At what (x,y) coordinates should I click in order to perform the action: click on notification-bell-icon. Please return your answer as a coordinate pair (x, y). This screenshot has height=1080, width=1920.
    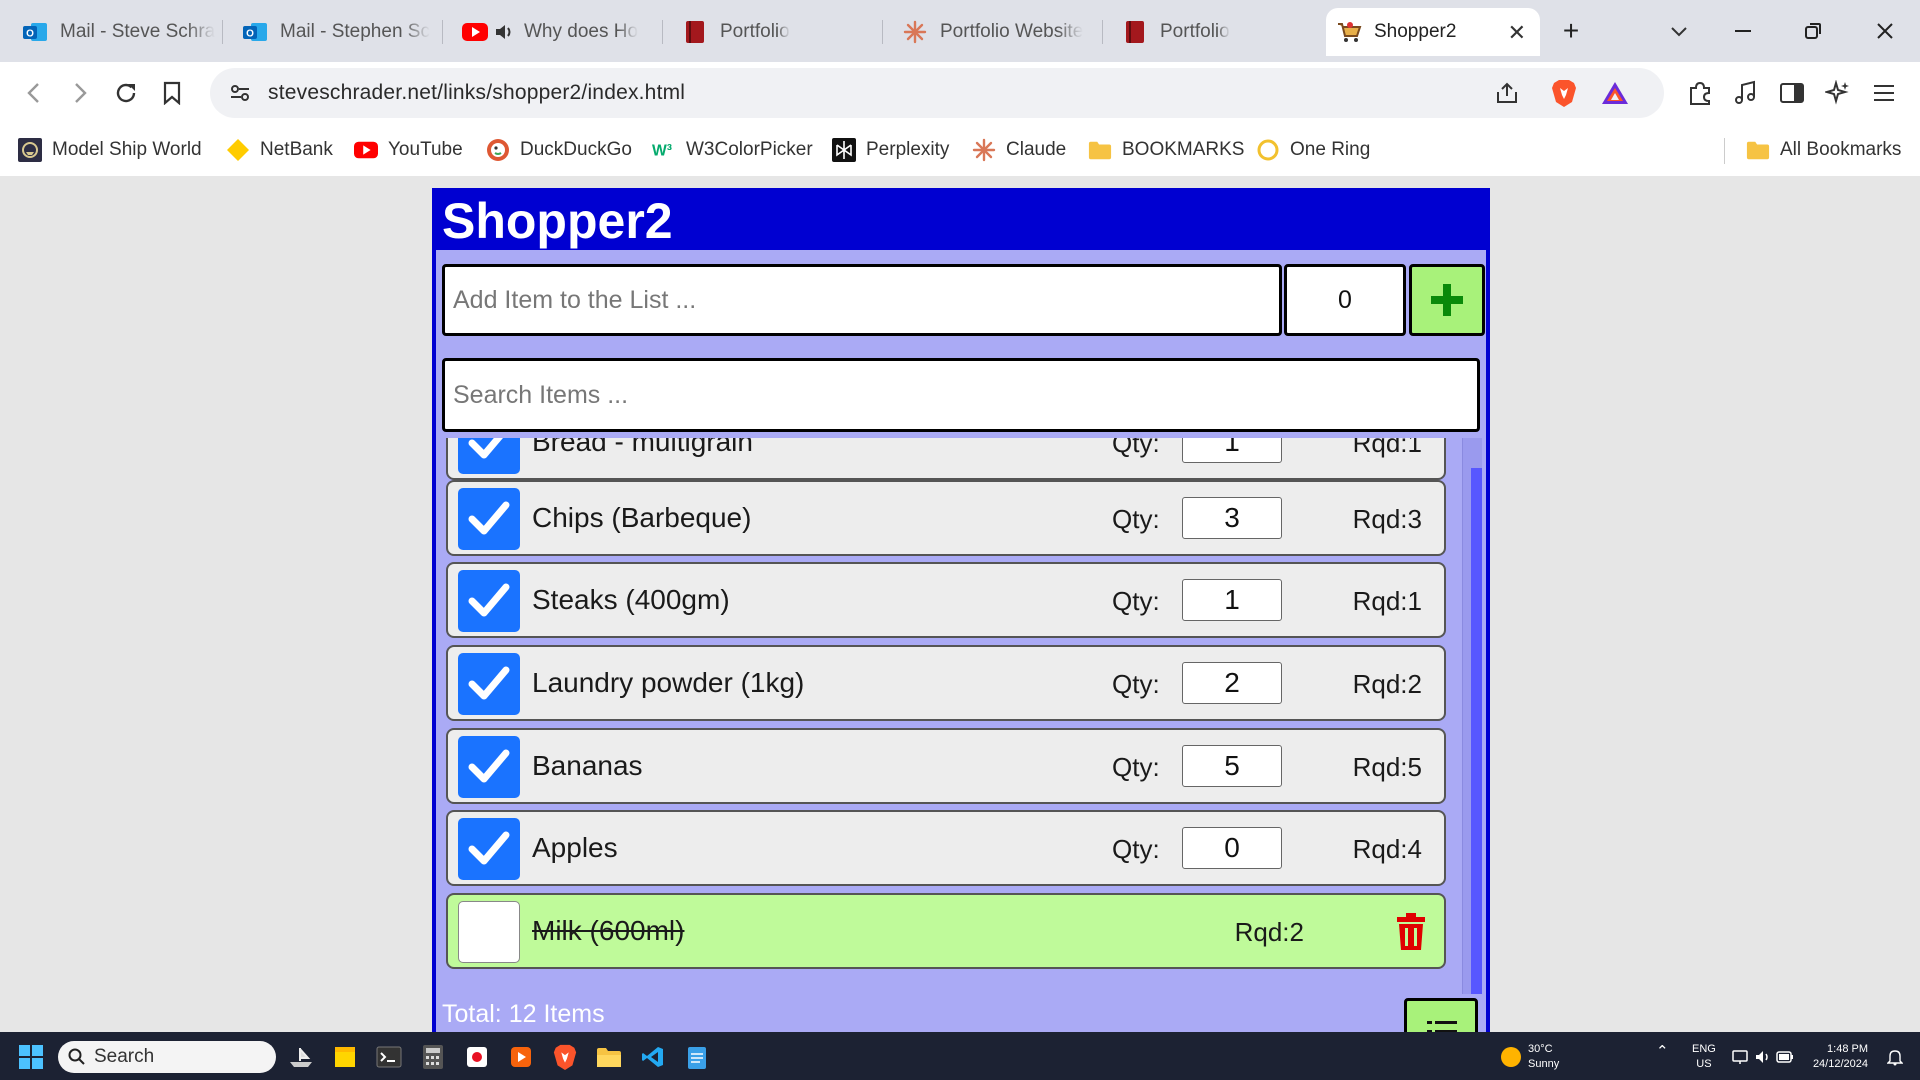
    Looking at the image, I should click on (1895, 1057).